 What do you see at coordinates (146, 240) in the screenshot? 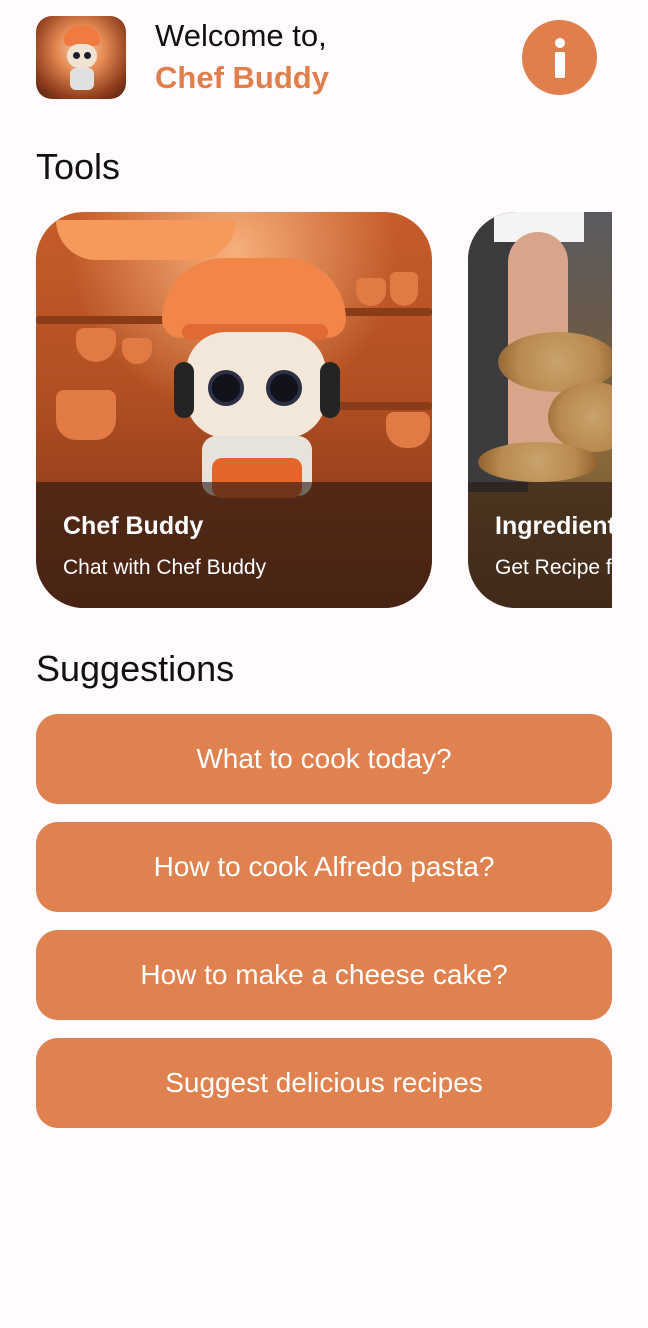
I see `lamp-decoration` at bounding box center [146, 240].